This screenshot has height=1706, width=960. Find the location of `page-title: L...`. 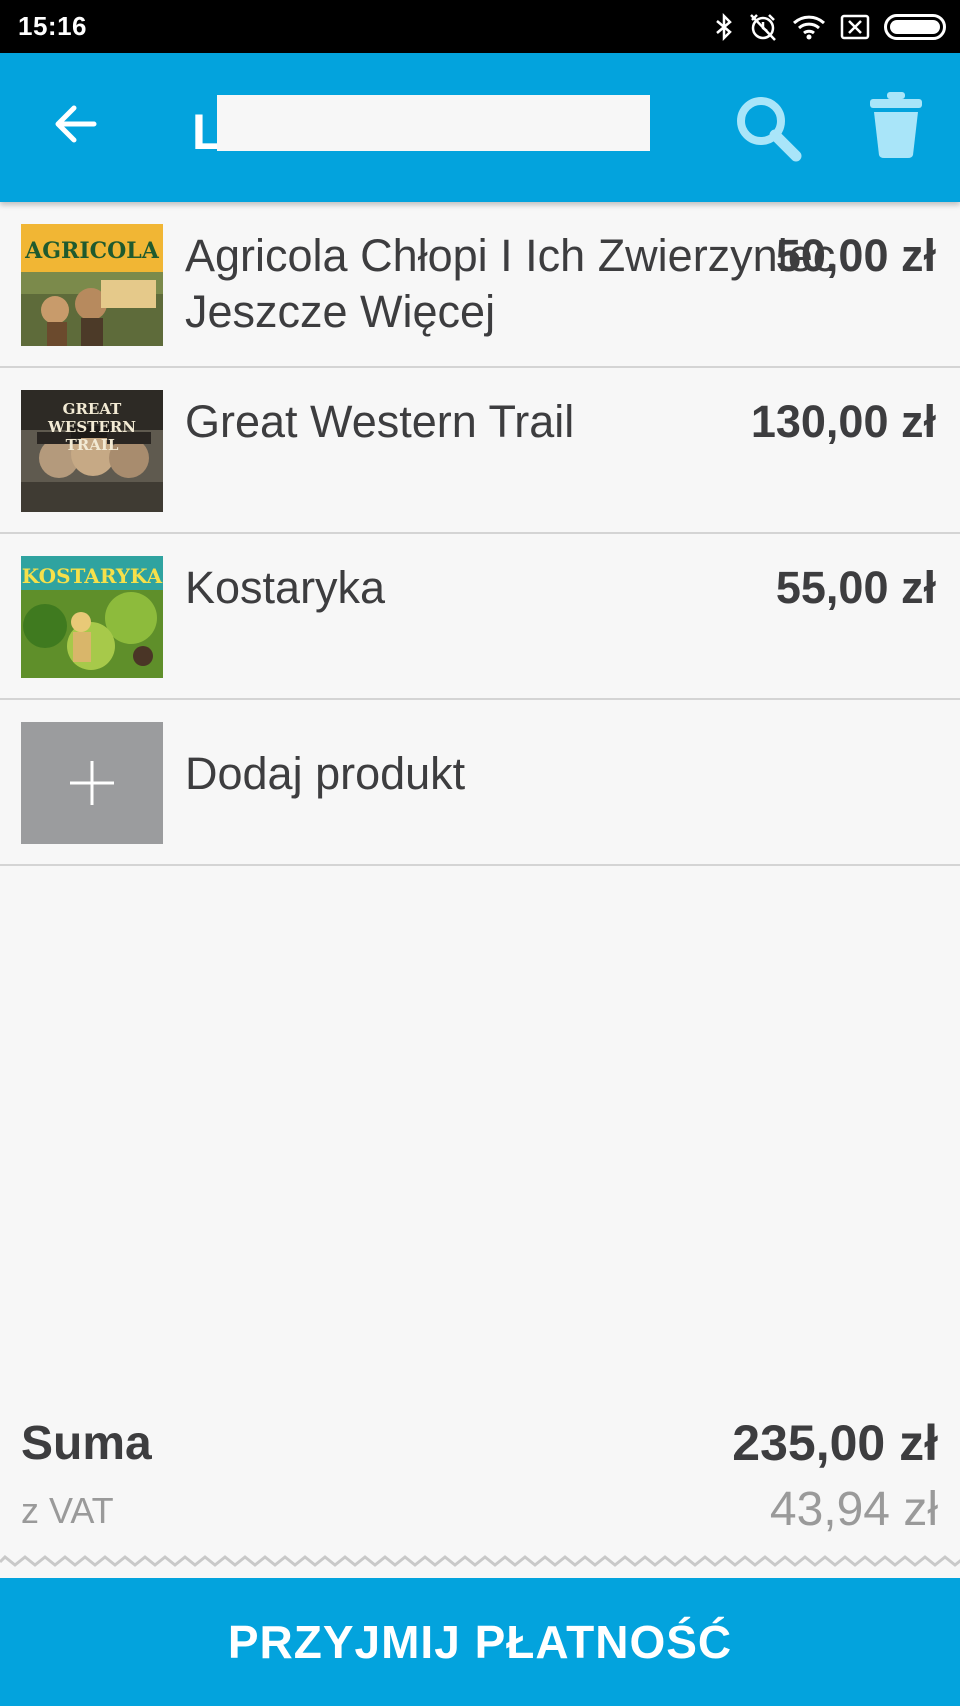

page-title: L... is located at coordinates (432, 128).